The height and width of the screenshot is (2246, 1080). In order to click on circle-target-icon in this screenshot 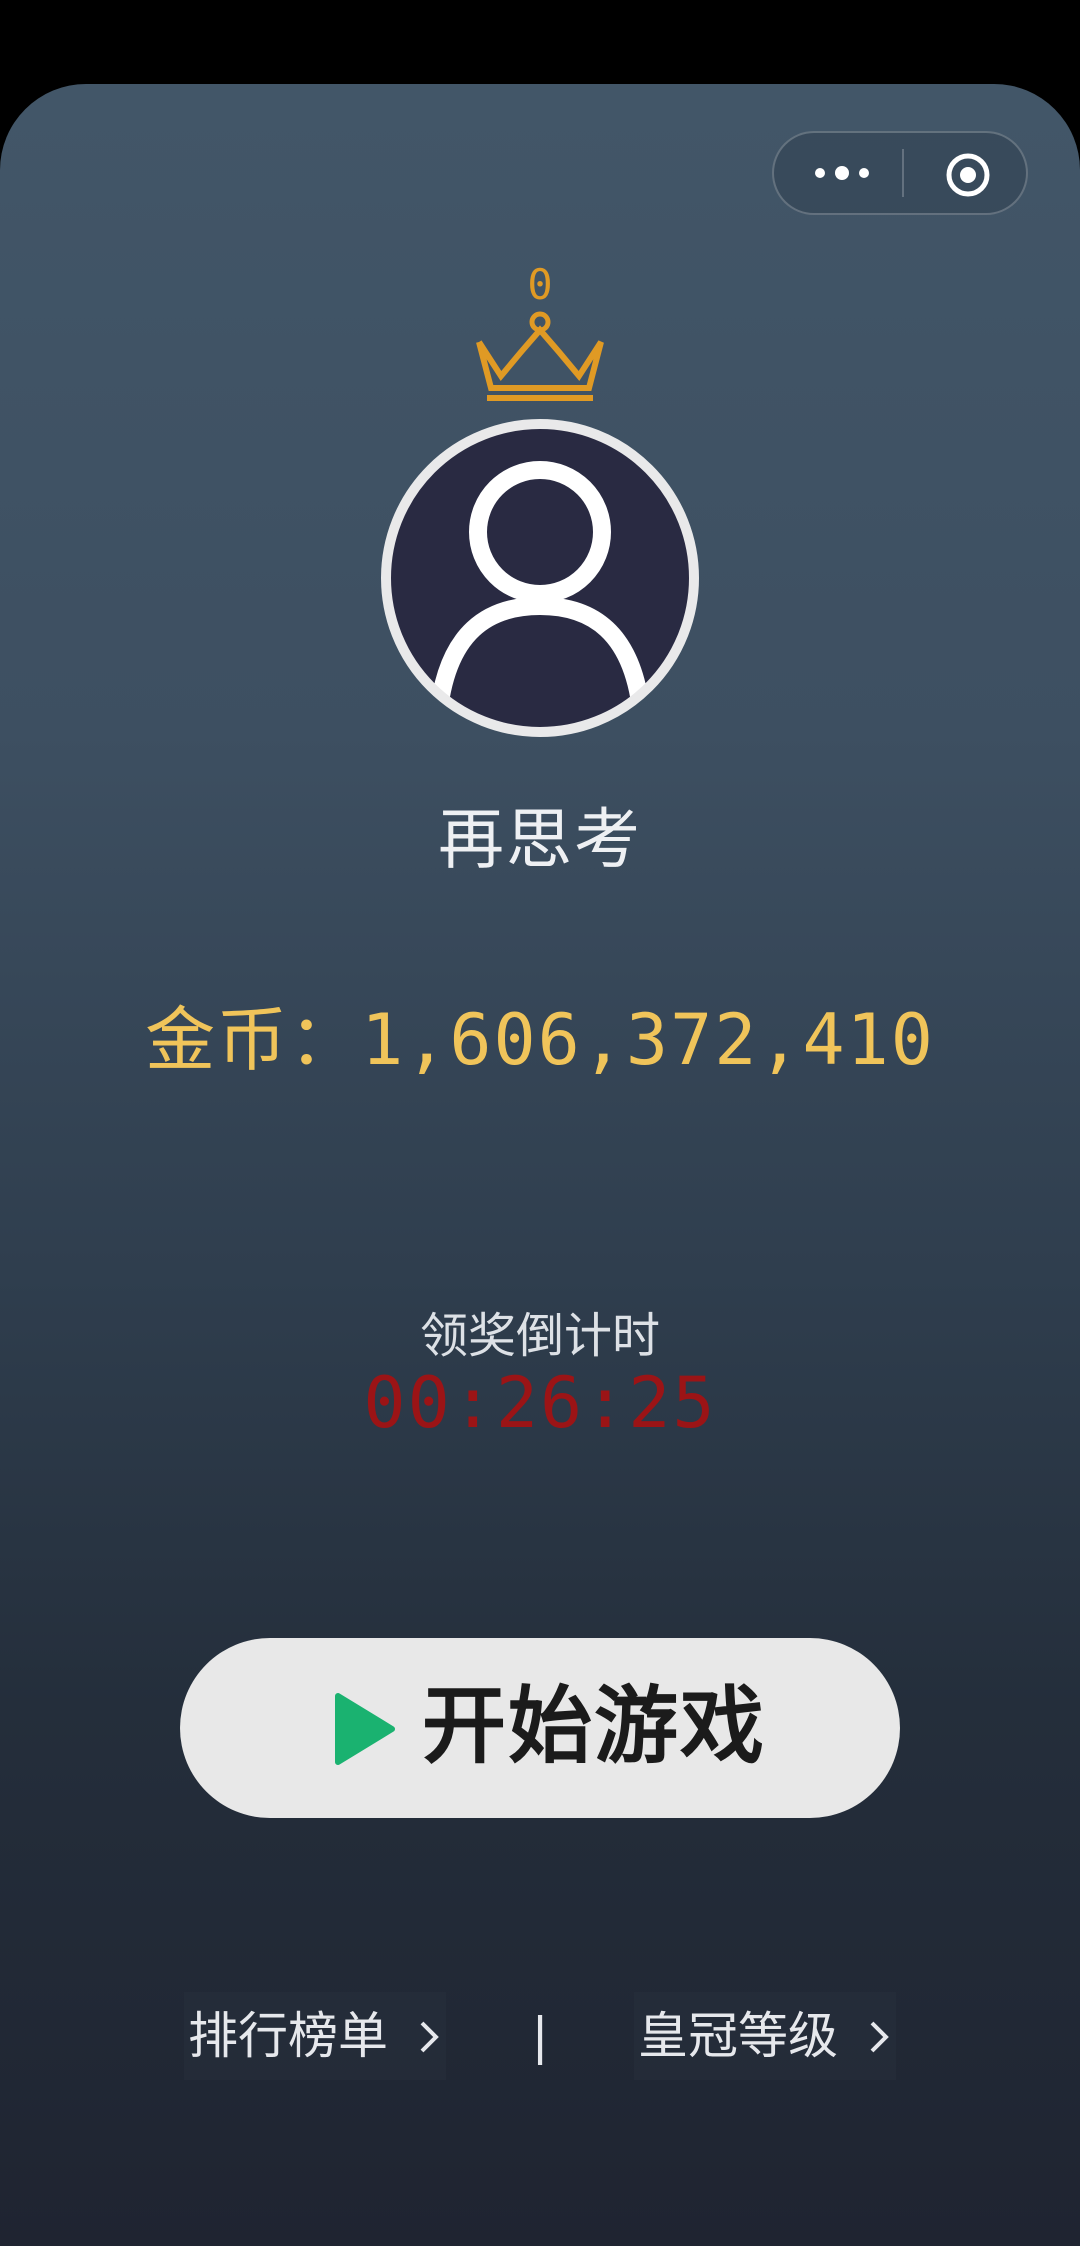, I will do `click(968, 175)`.